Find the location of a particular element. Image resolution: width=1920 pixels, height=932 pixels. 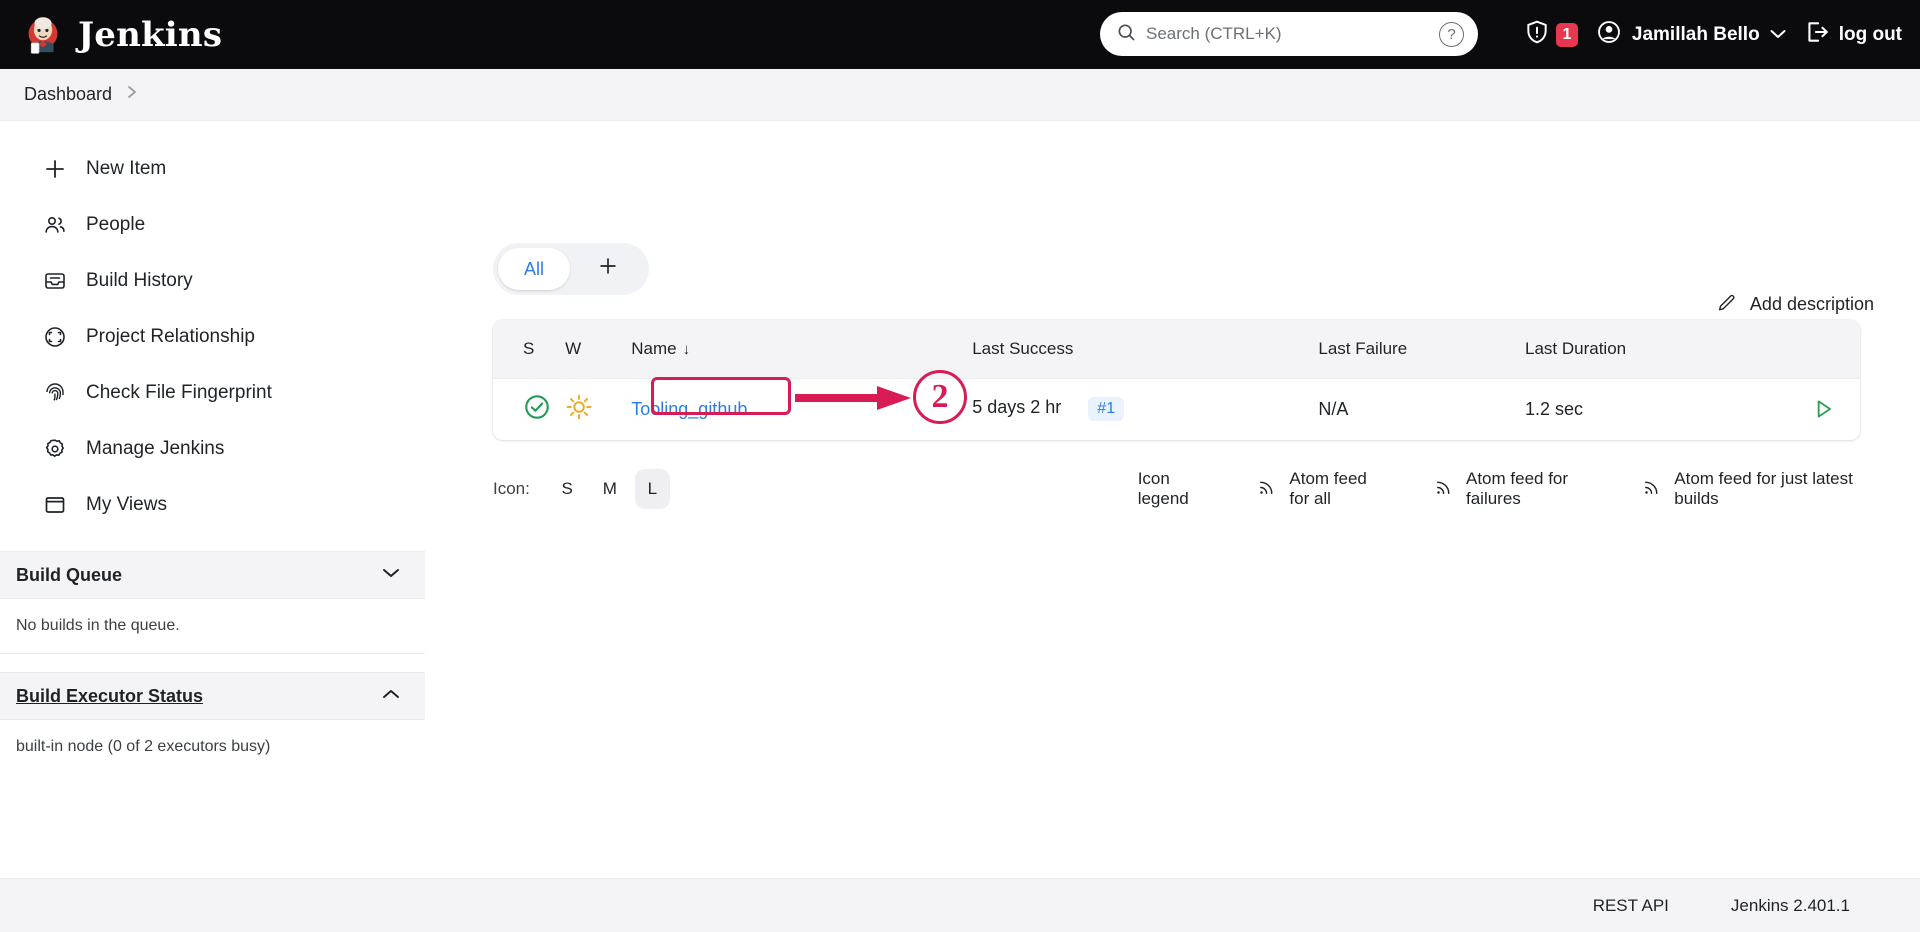

search-box: ? is located at coordinates (1289, 34).